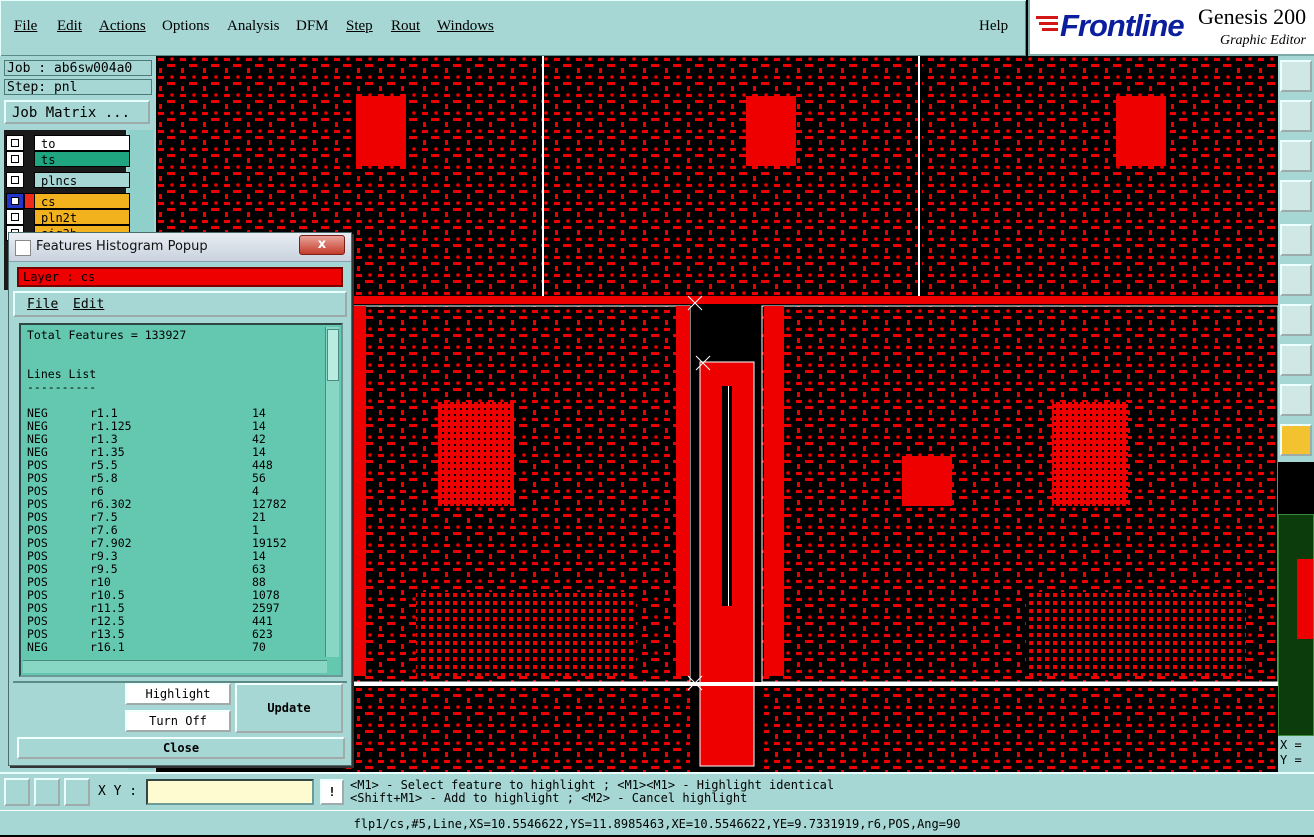 The height and width of the screenshot is (837, 1314). I want to click on brand-panel: Frontline Genesis 200 Graphic Editor, so click(1171, 28).